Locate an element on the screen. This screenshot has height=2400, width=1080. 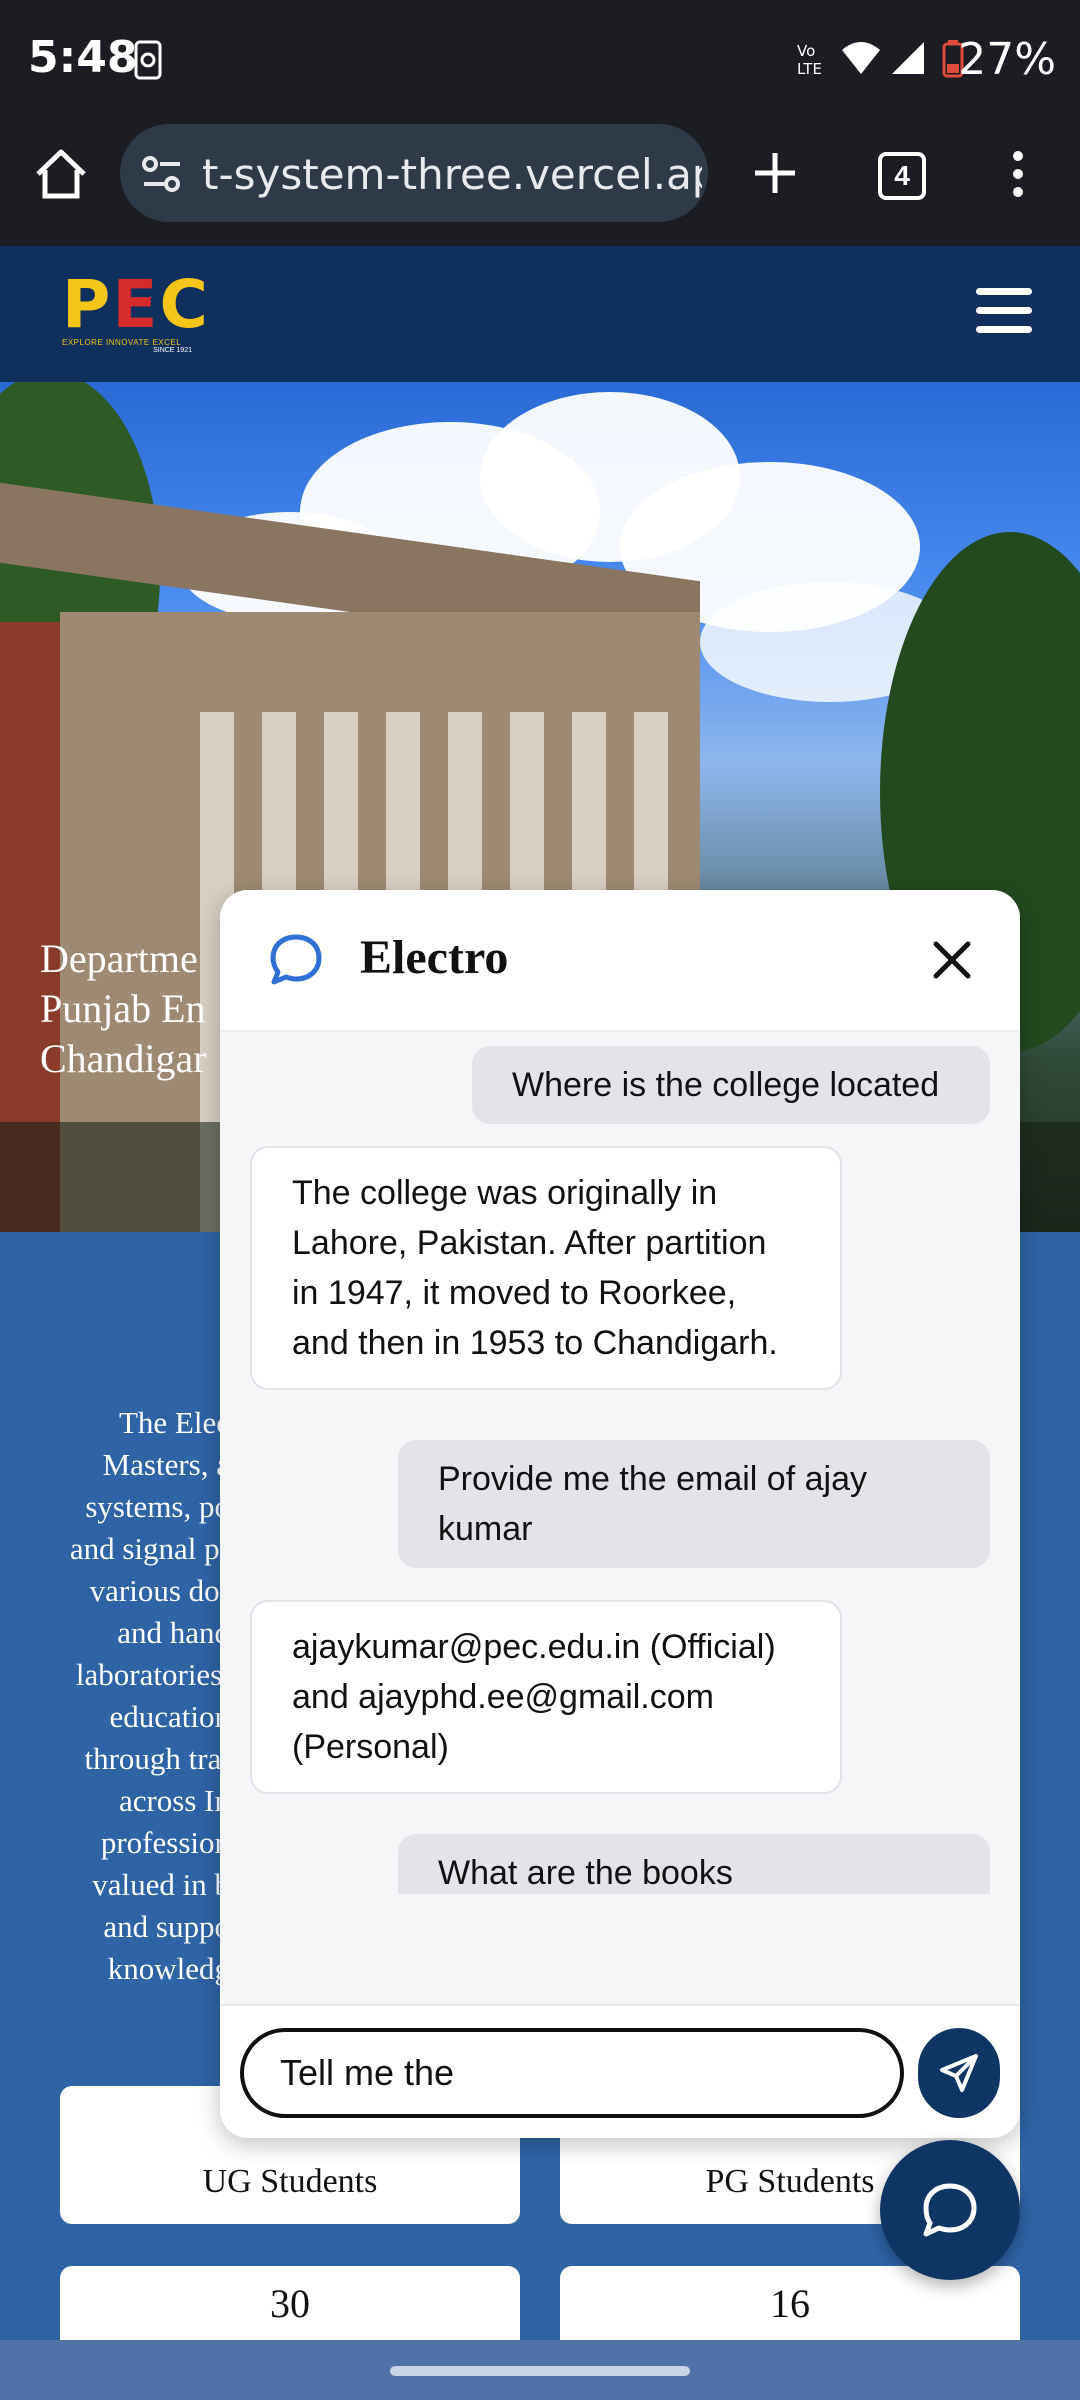
site-header: PEC EXPLORE INNOVATE EXCEL SINCE 1921 is located at coordinates (540, 314).